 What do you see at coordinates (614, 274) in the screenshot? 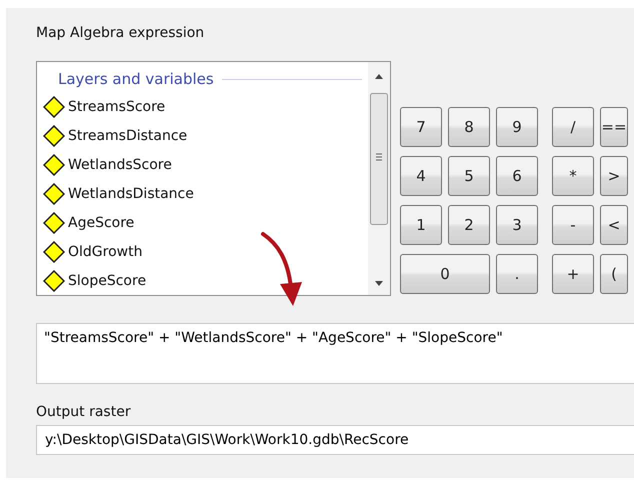
I see `keypad-button: (` at bounding box center [614, 274].